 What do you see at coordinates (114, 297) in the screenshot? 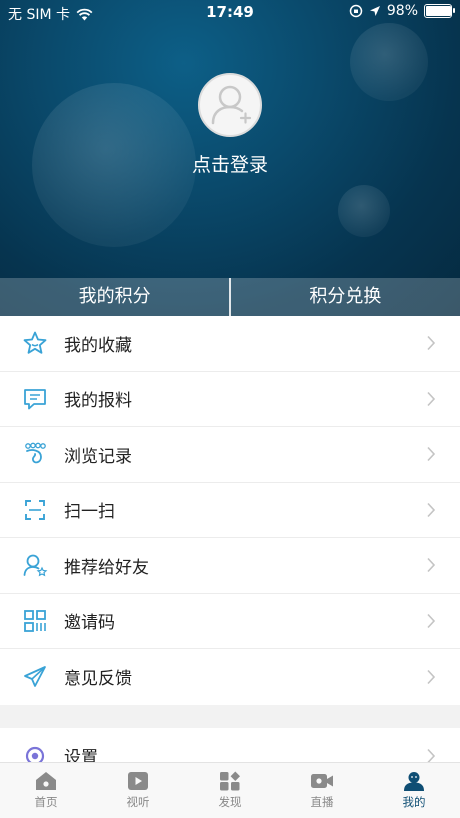
I see `my-points-tab: 我的积分` at bounding box center [114, 297].